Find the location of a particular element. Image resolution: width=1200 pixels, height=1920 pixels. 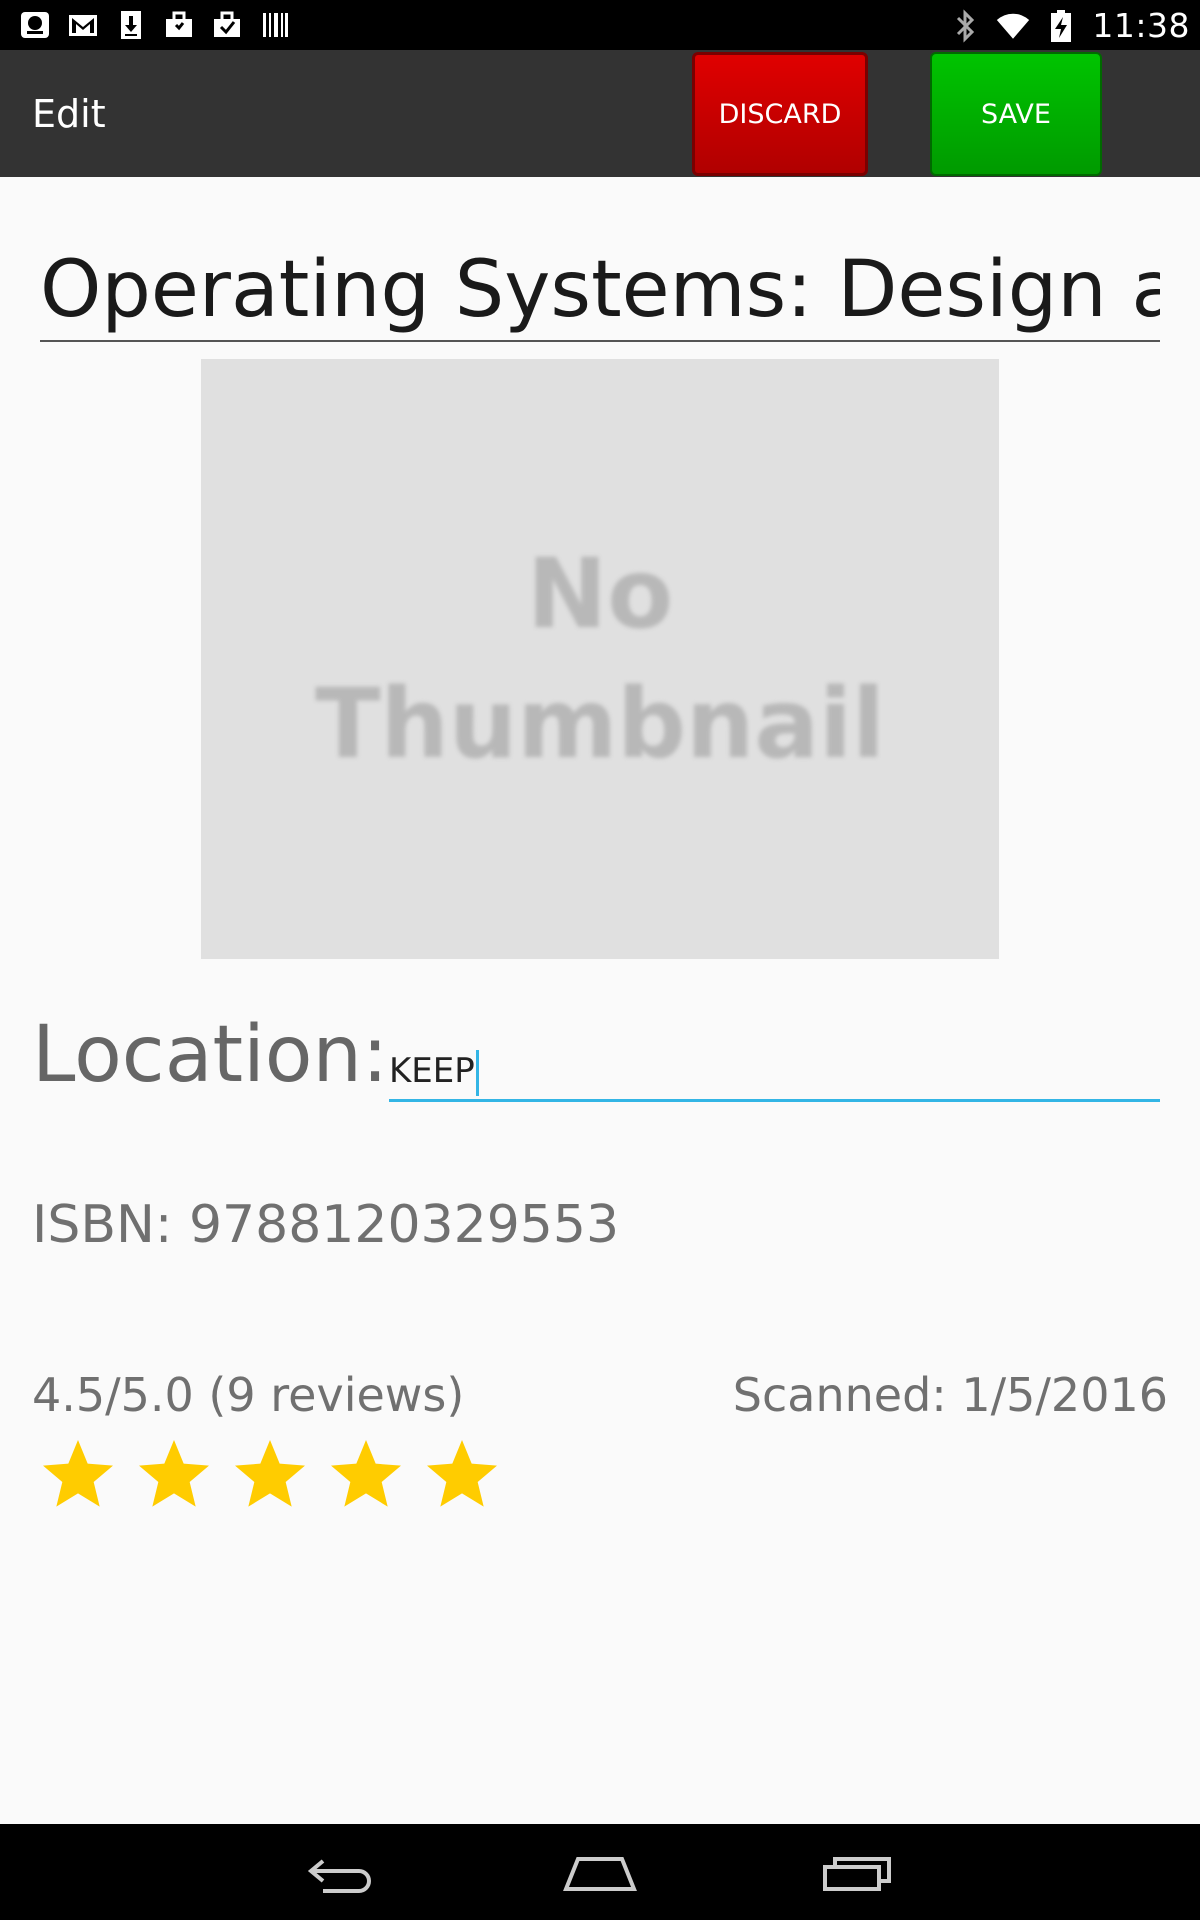

book-title: Operating Systems: Design and is located at coordinates (600, 290).